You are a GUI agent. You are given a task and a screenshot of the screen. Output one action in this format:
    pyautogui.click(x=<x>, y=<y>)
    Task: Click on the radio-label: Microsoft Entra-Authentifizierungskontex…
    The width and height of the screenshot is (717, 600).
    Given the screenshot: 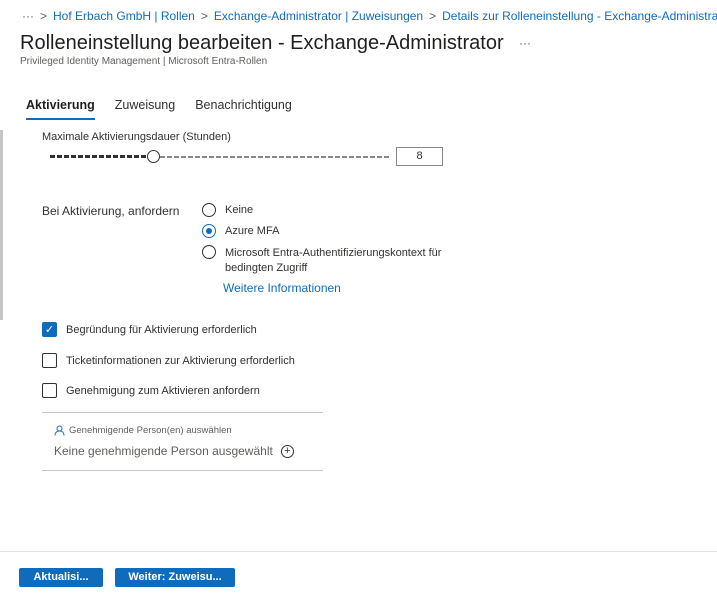 What is the action you would take?
    pyautogui.click(x=333, y=260)
    